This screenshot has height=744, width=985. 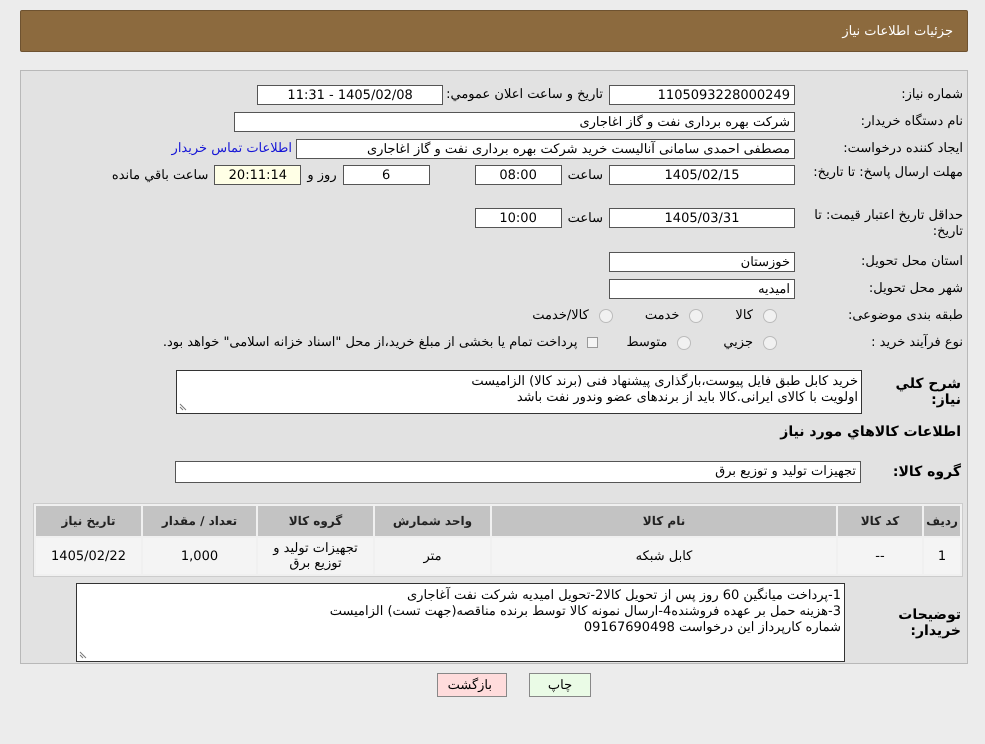 What do you see at coordinates (870, 433) in the screenshot?
I see `section-title: اطلاعات کالاهاي مورد نياز` at bounding box center [870, 433].